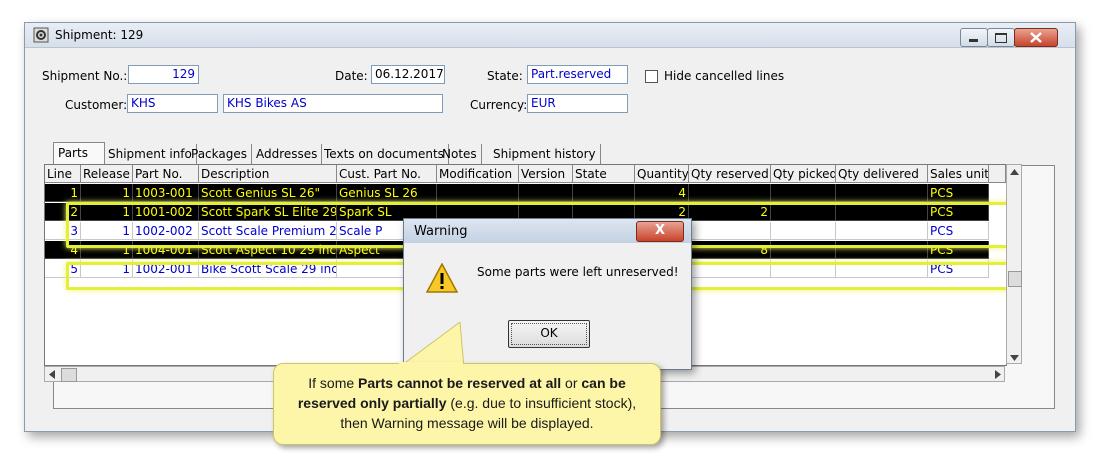  What do you see at coordinates (545, 154) in the screenshot?
I see `tab-shipment-history: Shipment history` at bounding box center [545, 154].